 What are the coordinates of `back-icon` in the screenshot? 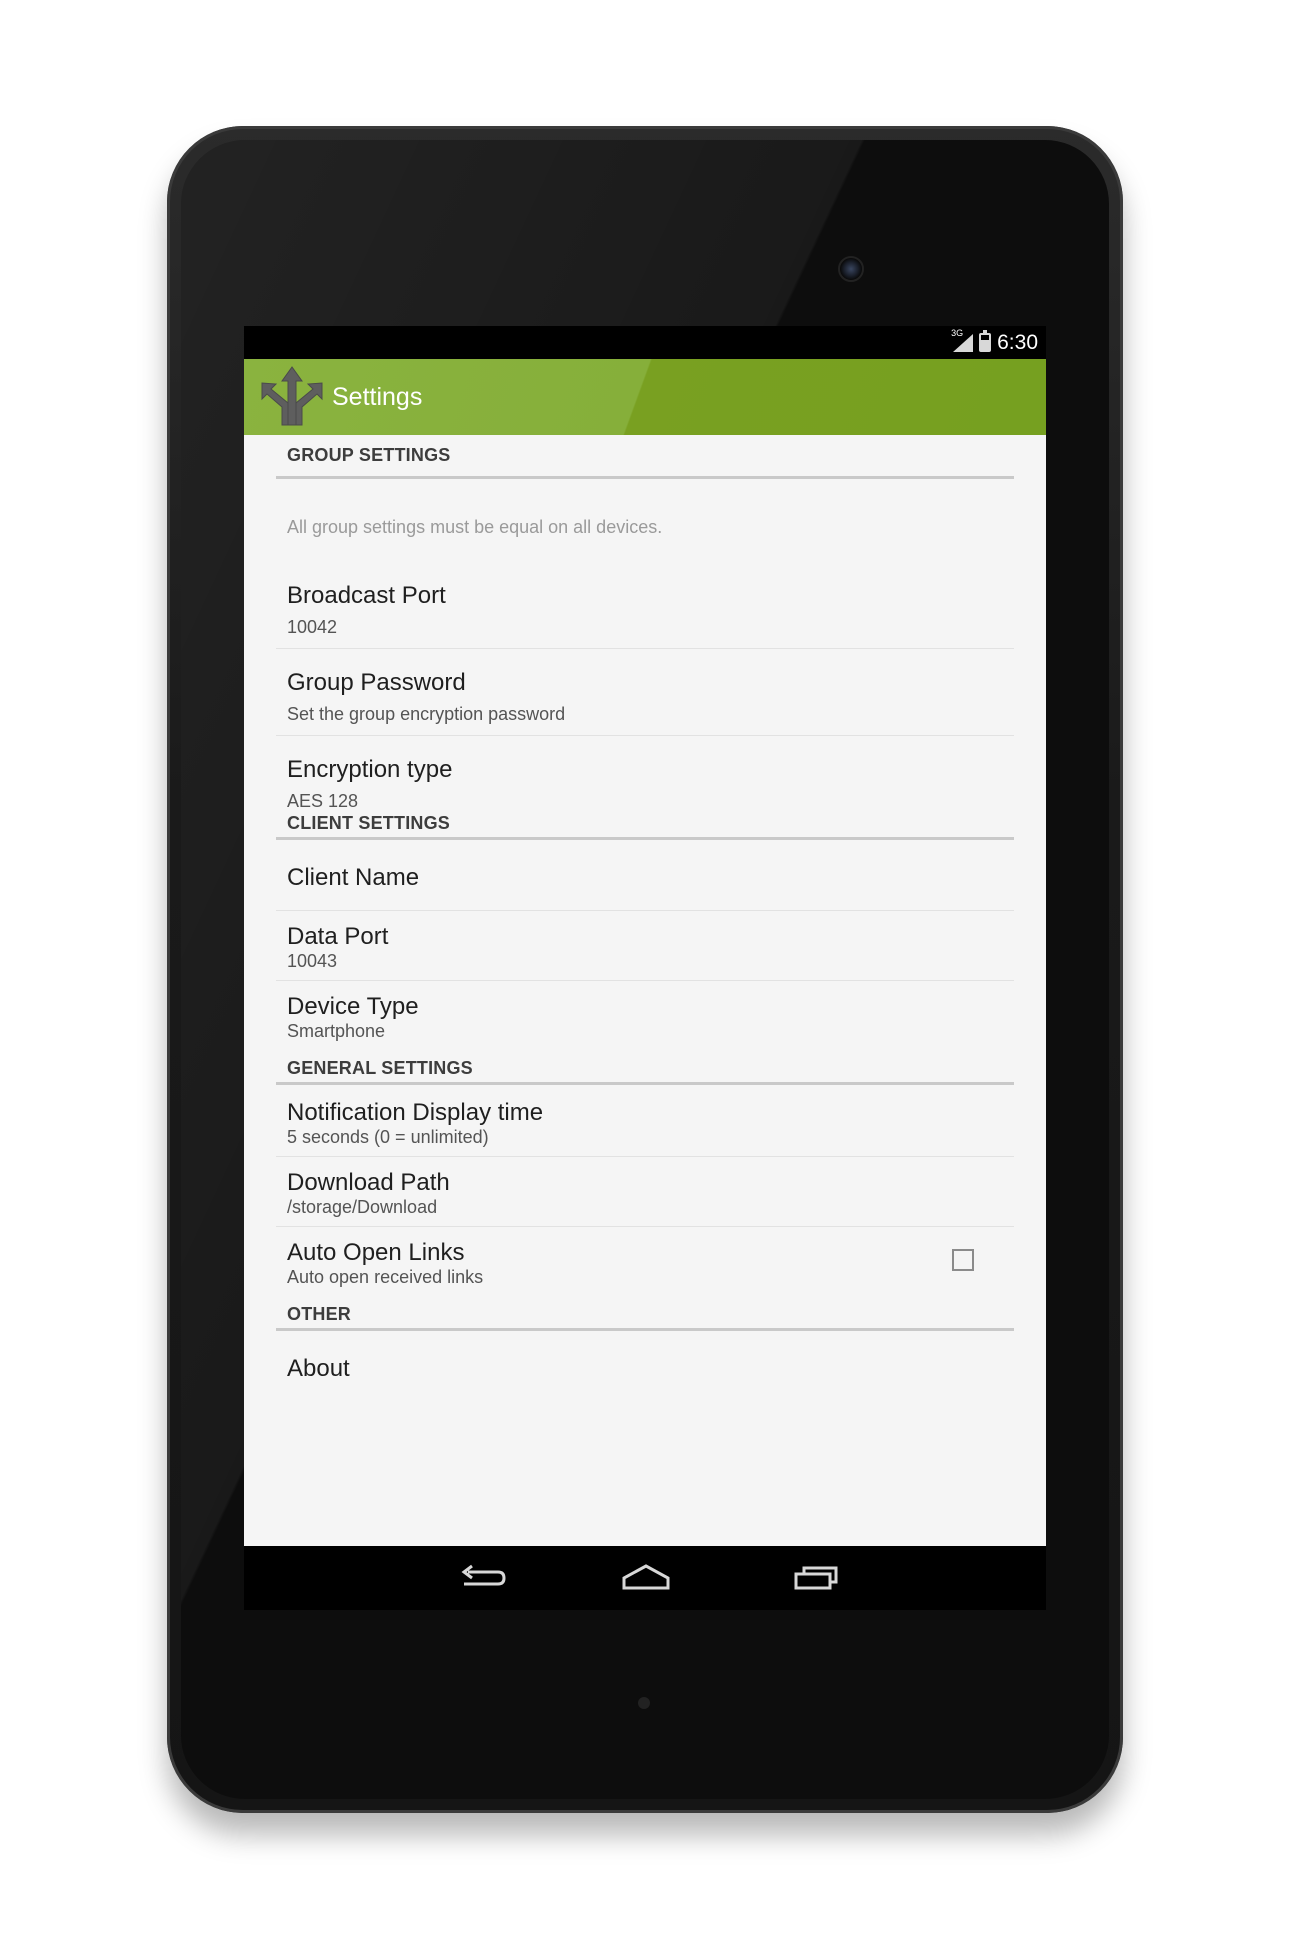 It's located at (480, 1578).